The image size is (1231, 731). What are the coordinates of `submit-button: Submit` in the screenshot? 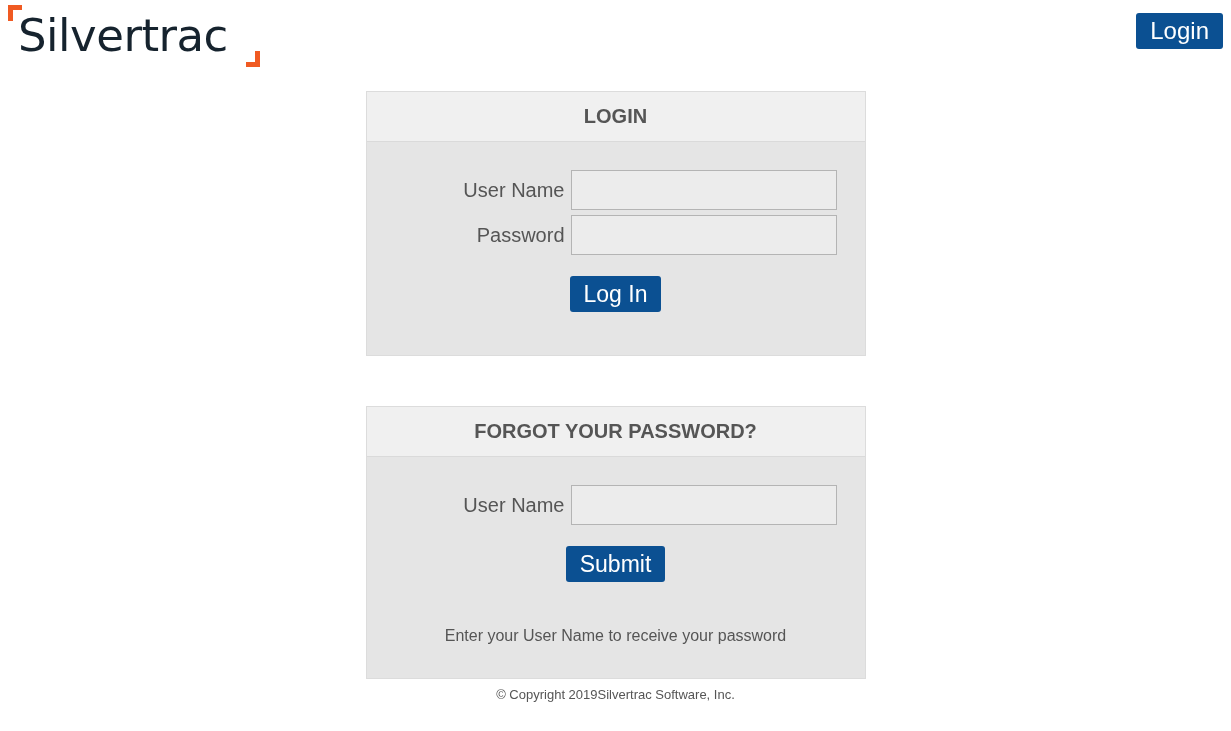 It's located at (615, 564).